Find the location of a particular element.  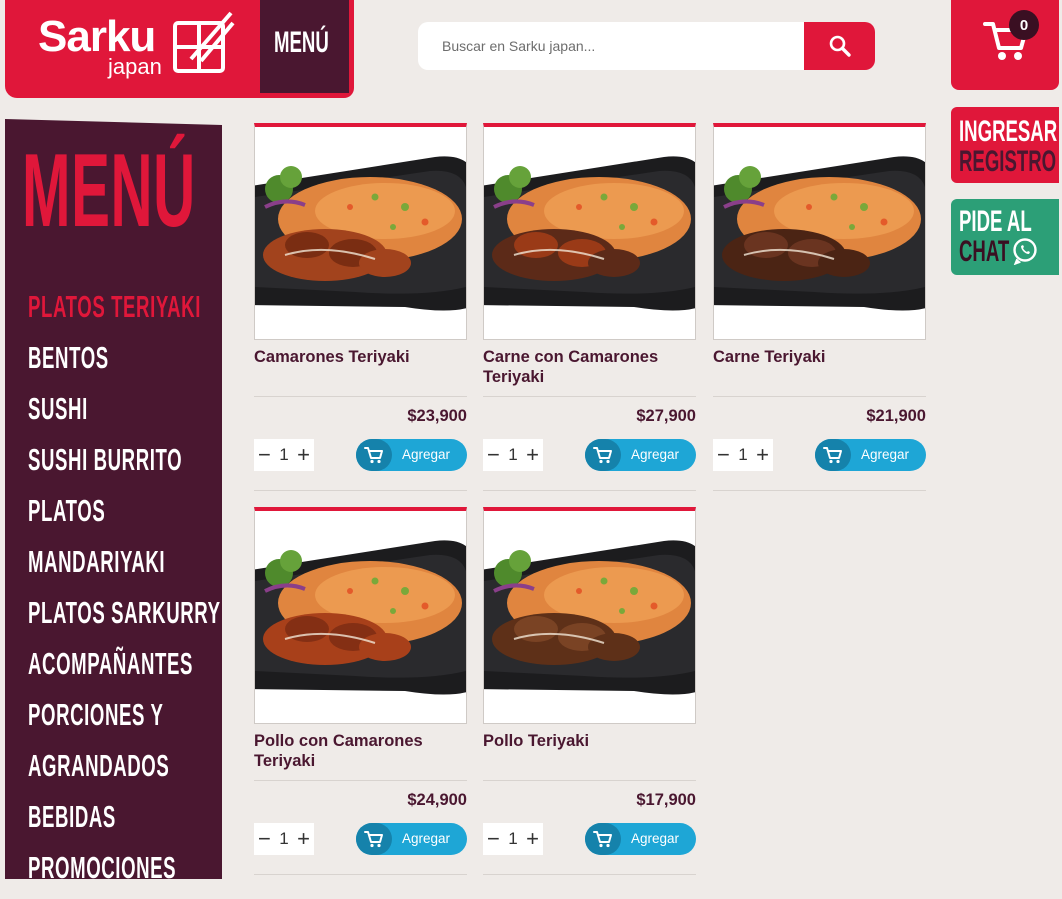

product-price: $27,900 is located at coordinates (666, 416).